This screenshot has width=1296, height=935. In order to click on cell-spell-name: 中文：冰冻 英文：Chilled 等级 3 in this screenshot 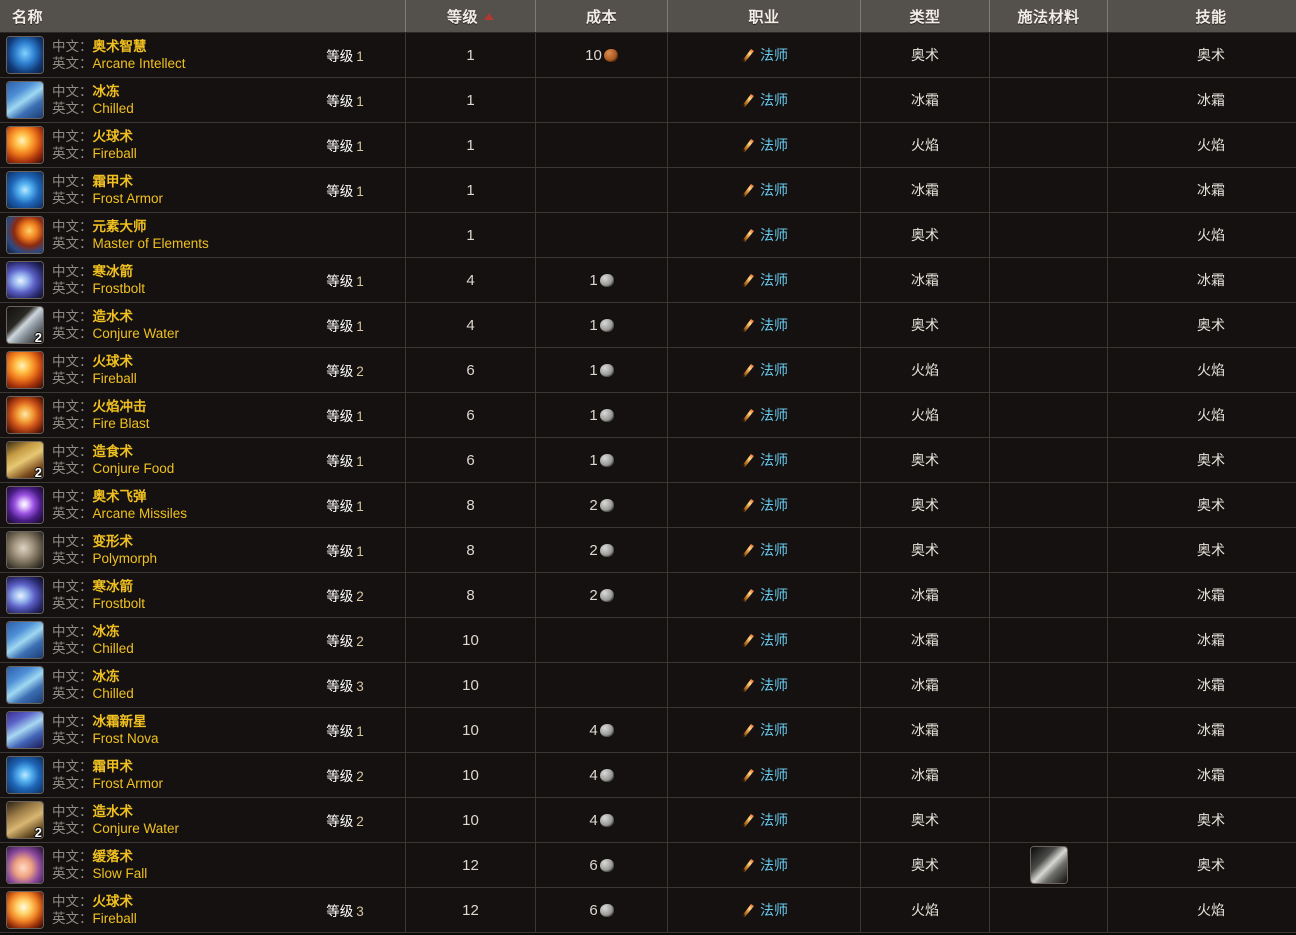, I will do `click(203, 685)`.